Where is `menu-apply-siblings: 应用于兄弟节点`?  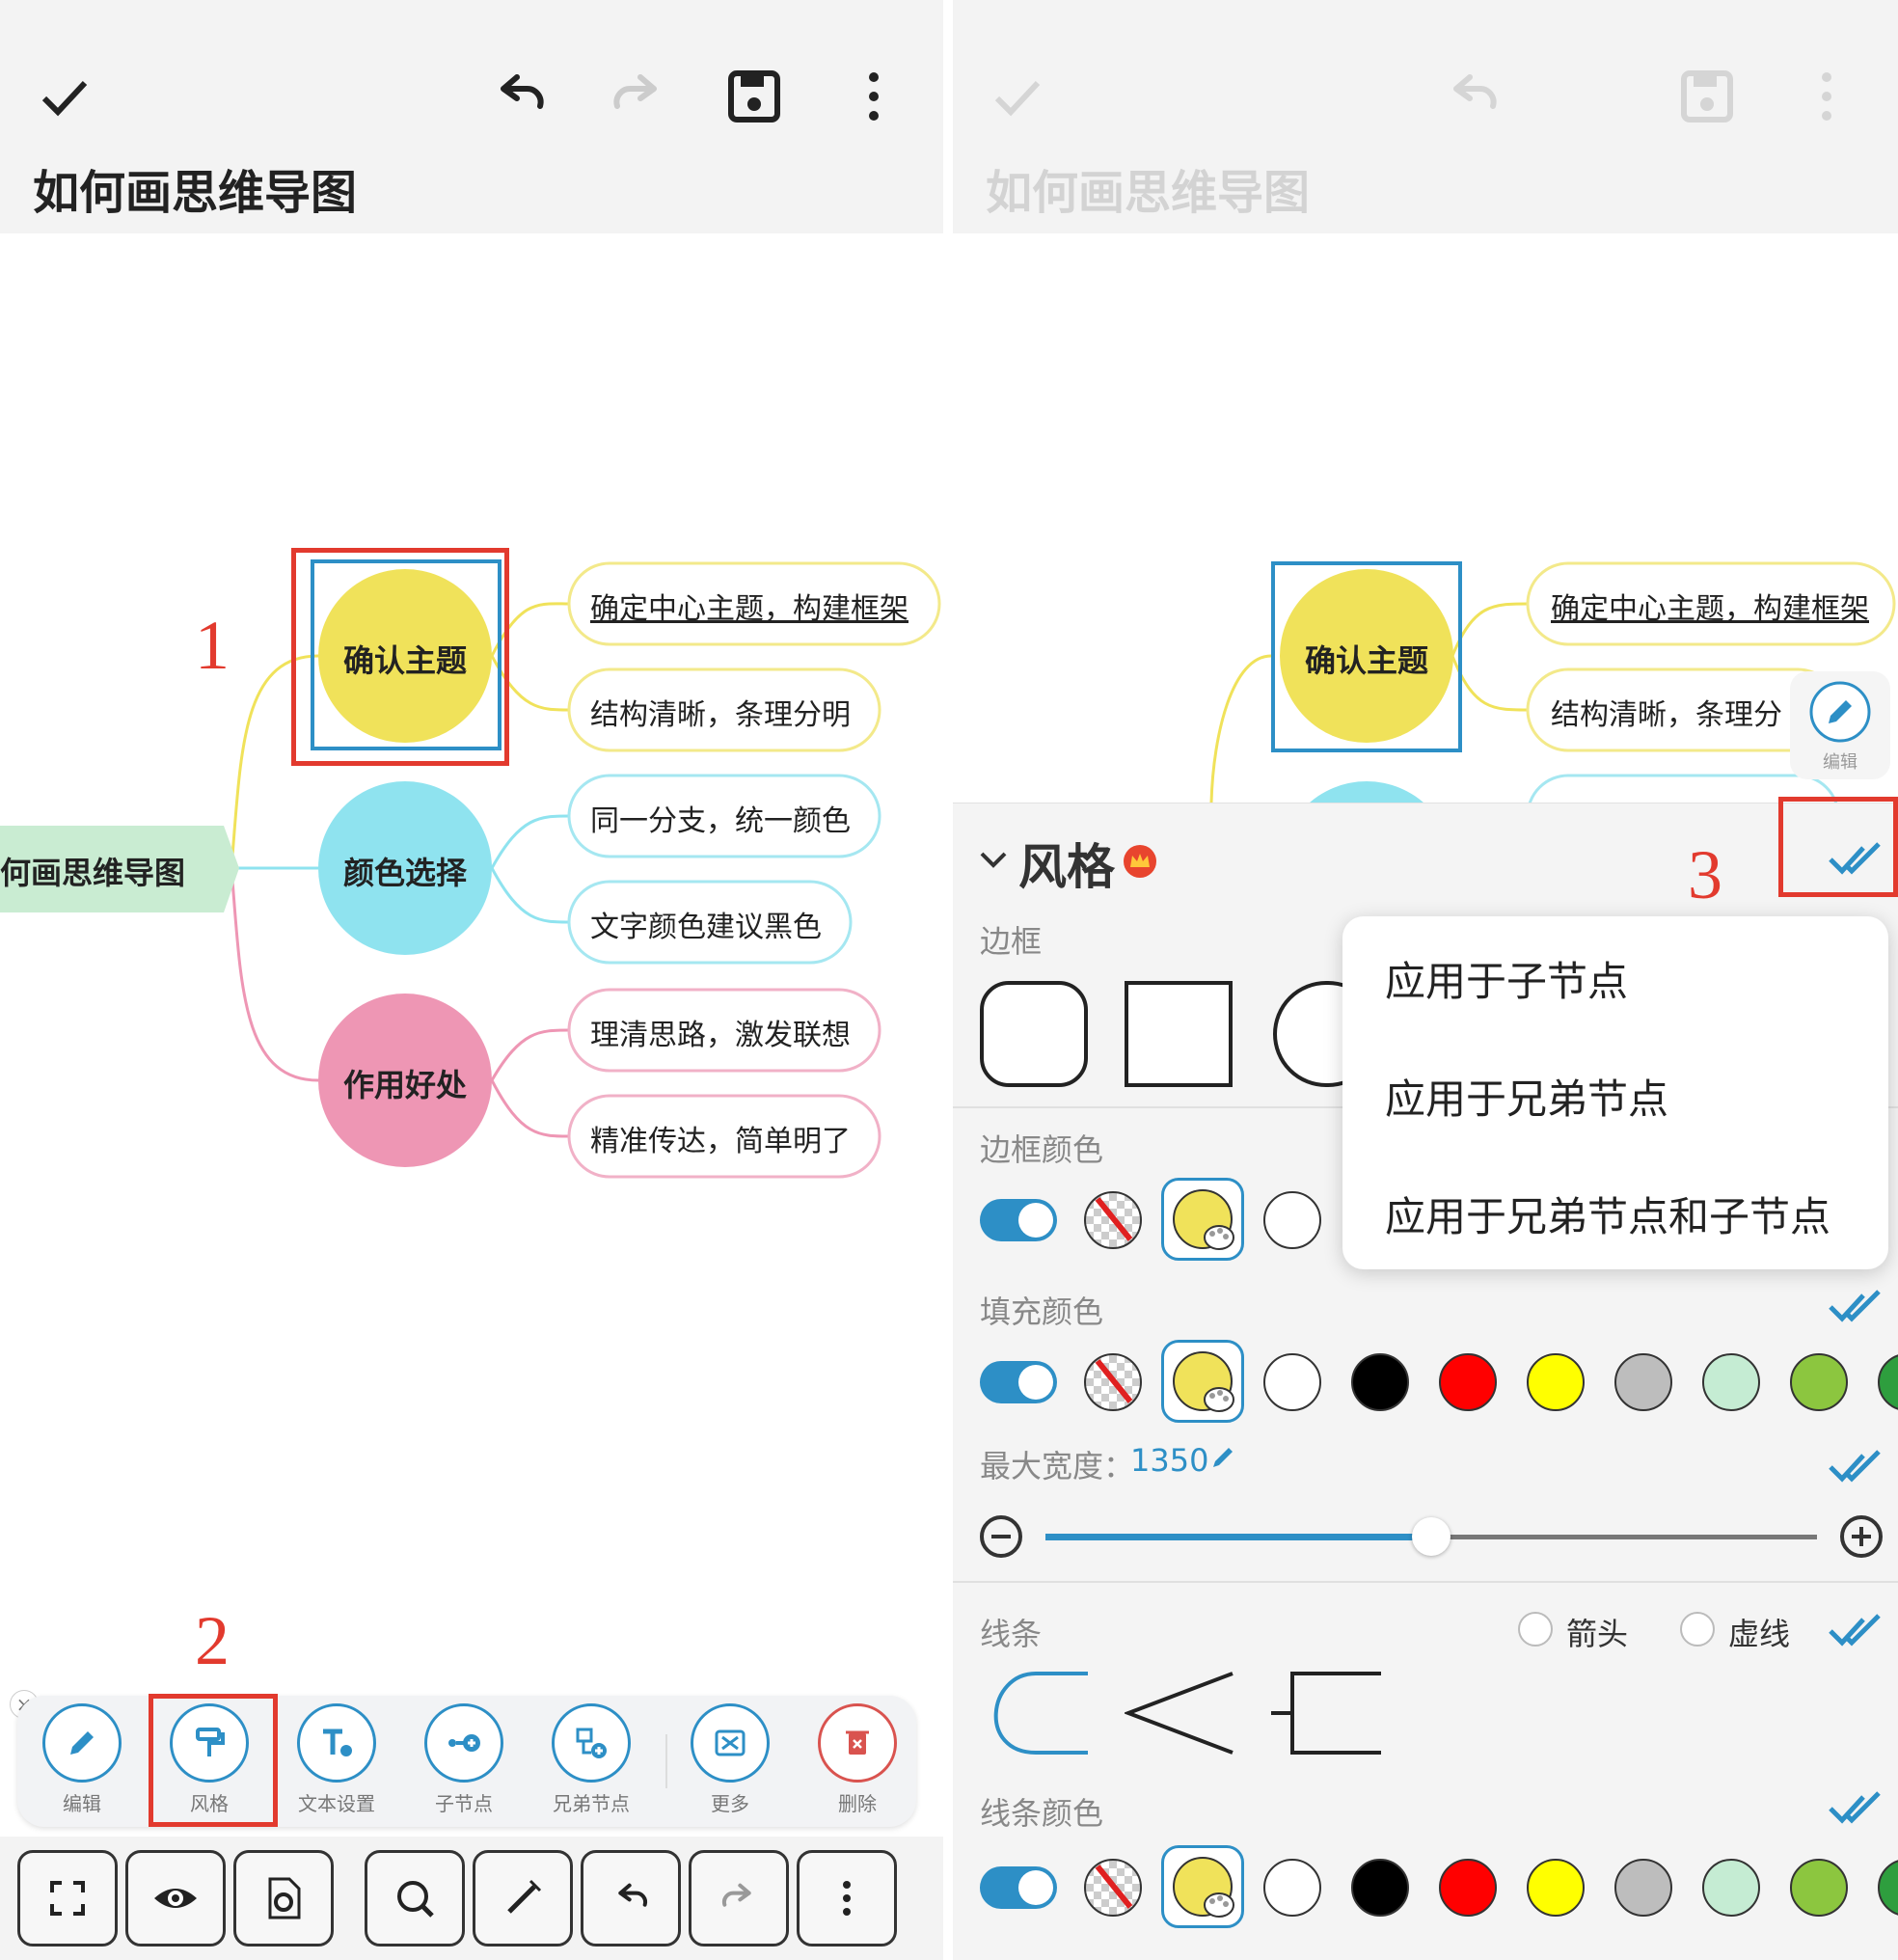 menu-apply-siblings: 应用于兄弟节点 is located at coordinates (1526, 1096).